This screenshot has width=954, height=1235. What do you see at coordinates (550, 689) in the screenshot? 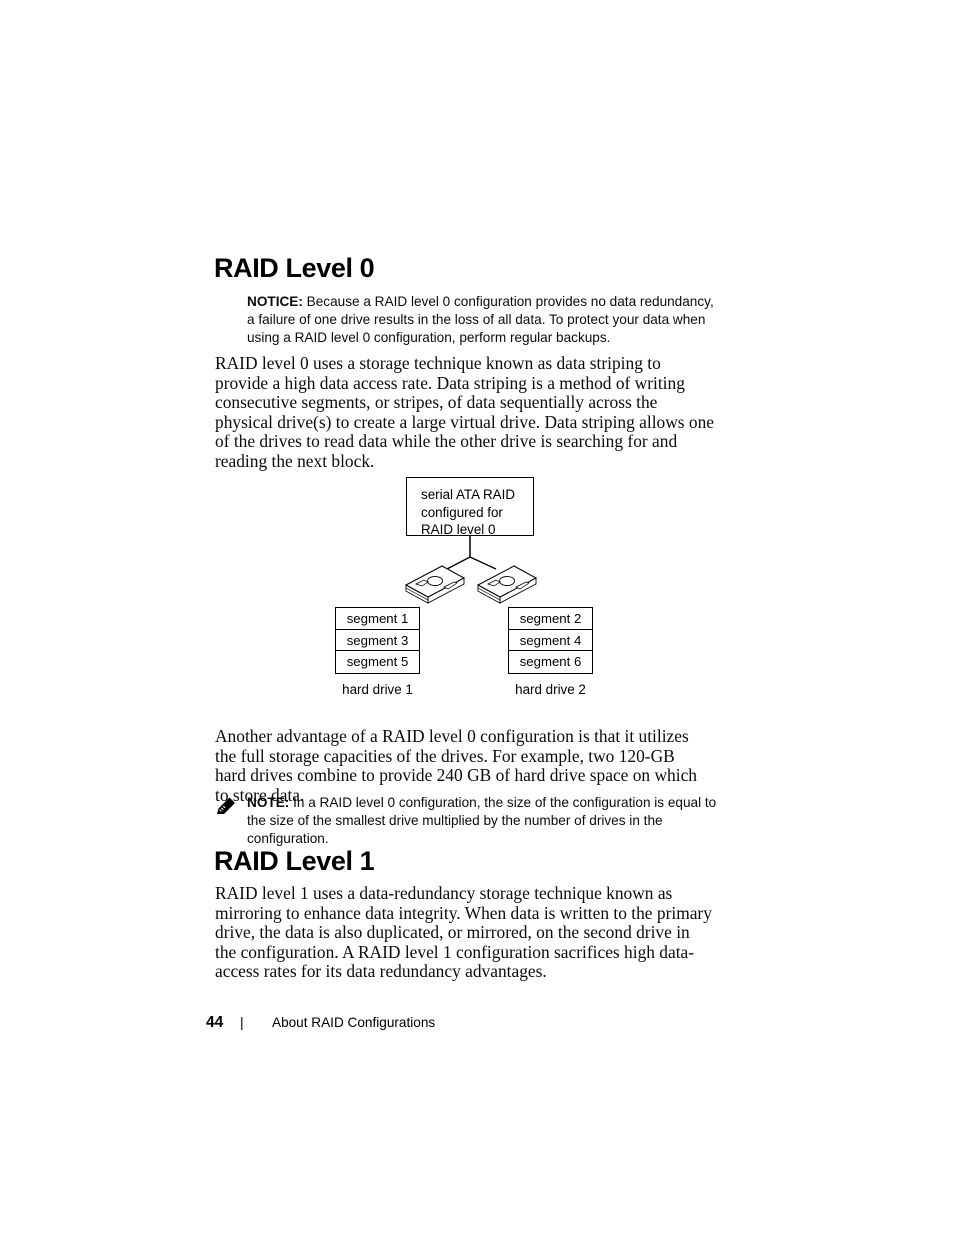
I see `hard-drive-2-label: hard drive 2` at bounding box center [550, 689].